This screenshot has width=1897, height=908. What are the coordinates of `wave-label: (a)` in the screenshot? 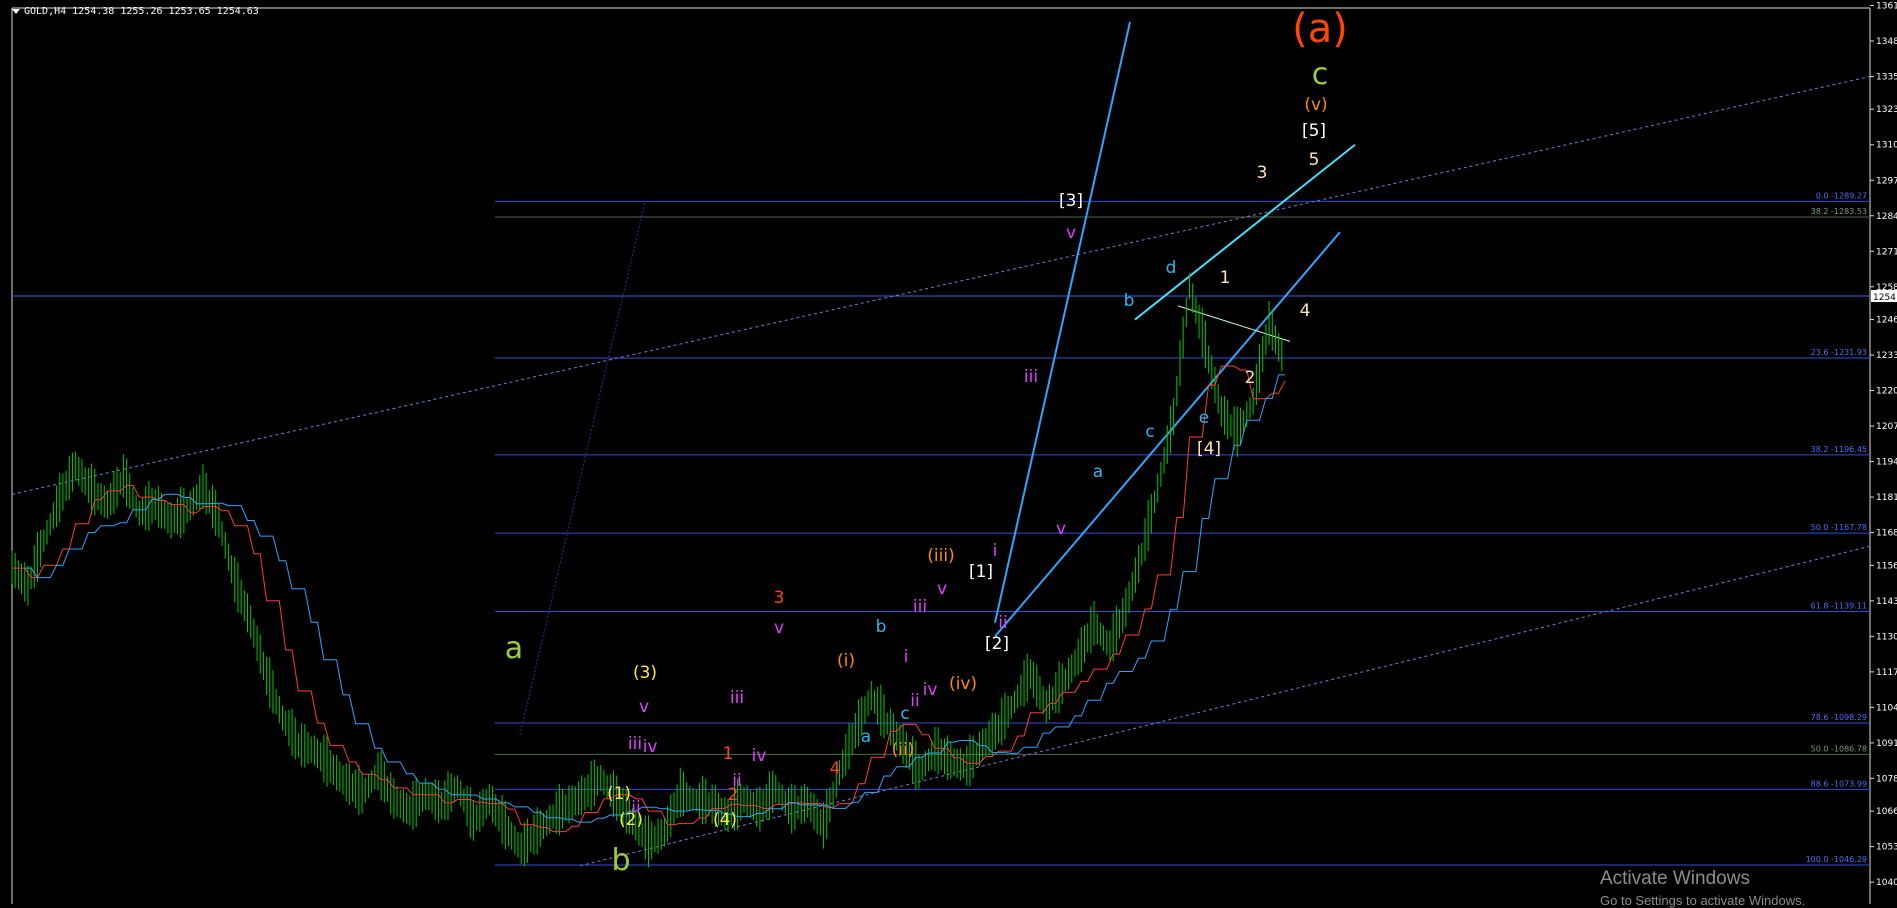 It's located at (1320, 29).